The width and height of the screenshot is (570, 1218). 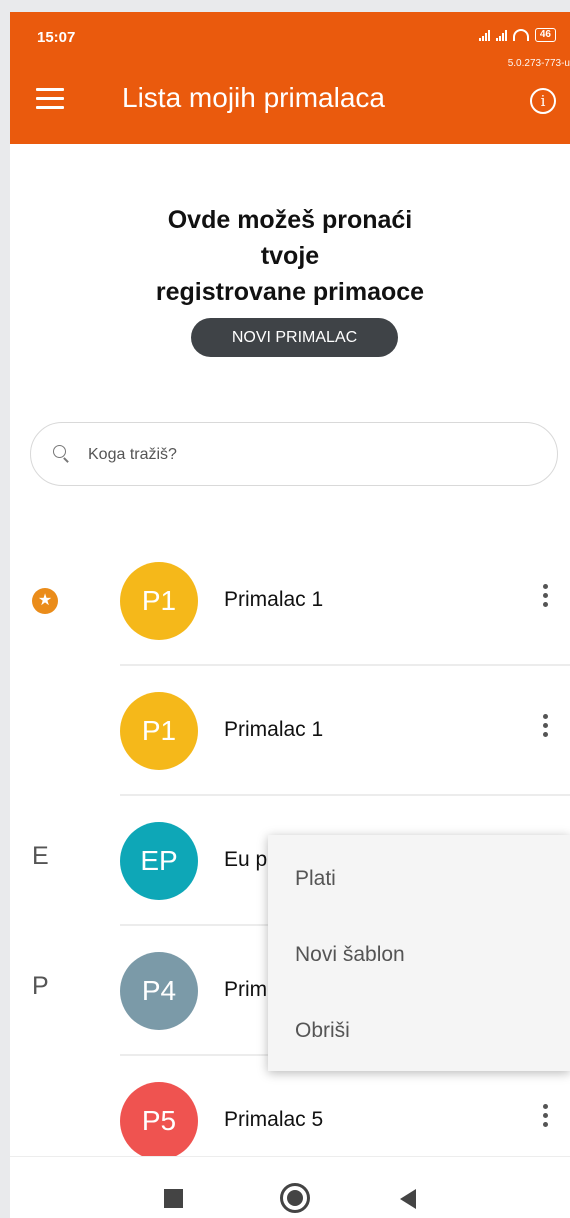 What do you see at coordinates (59, 451) in the screenshot?
I see `search-icon` at bounding box center [59, 451].